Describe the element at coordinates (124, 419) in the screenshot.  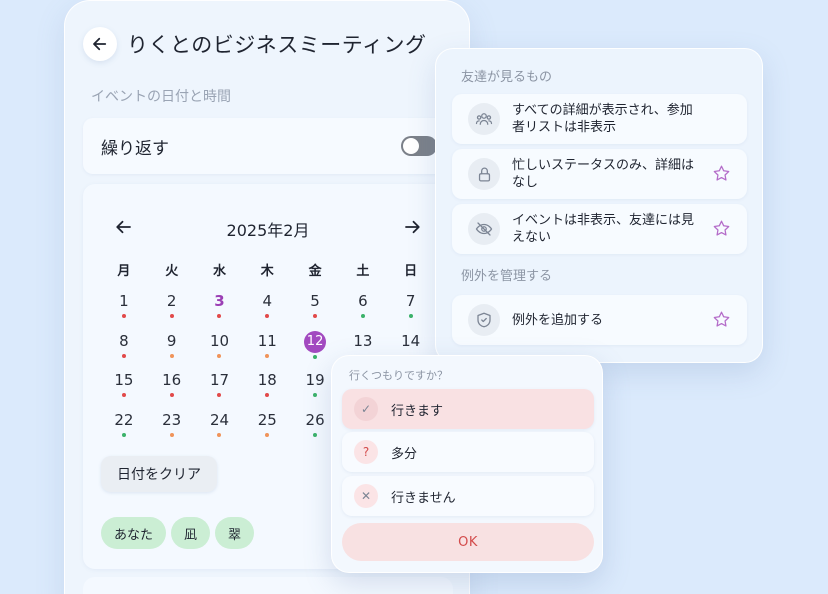
I see `day-number: 22` at that location.